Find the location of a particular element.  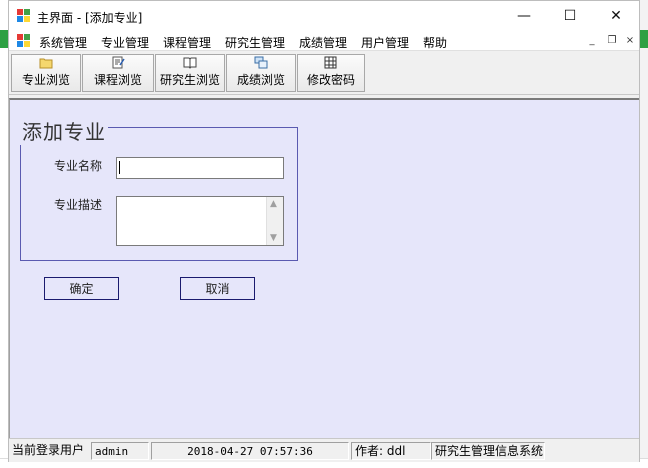

windows-stack-icon is located at coordinates (261, 62).